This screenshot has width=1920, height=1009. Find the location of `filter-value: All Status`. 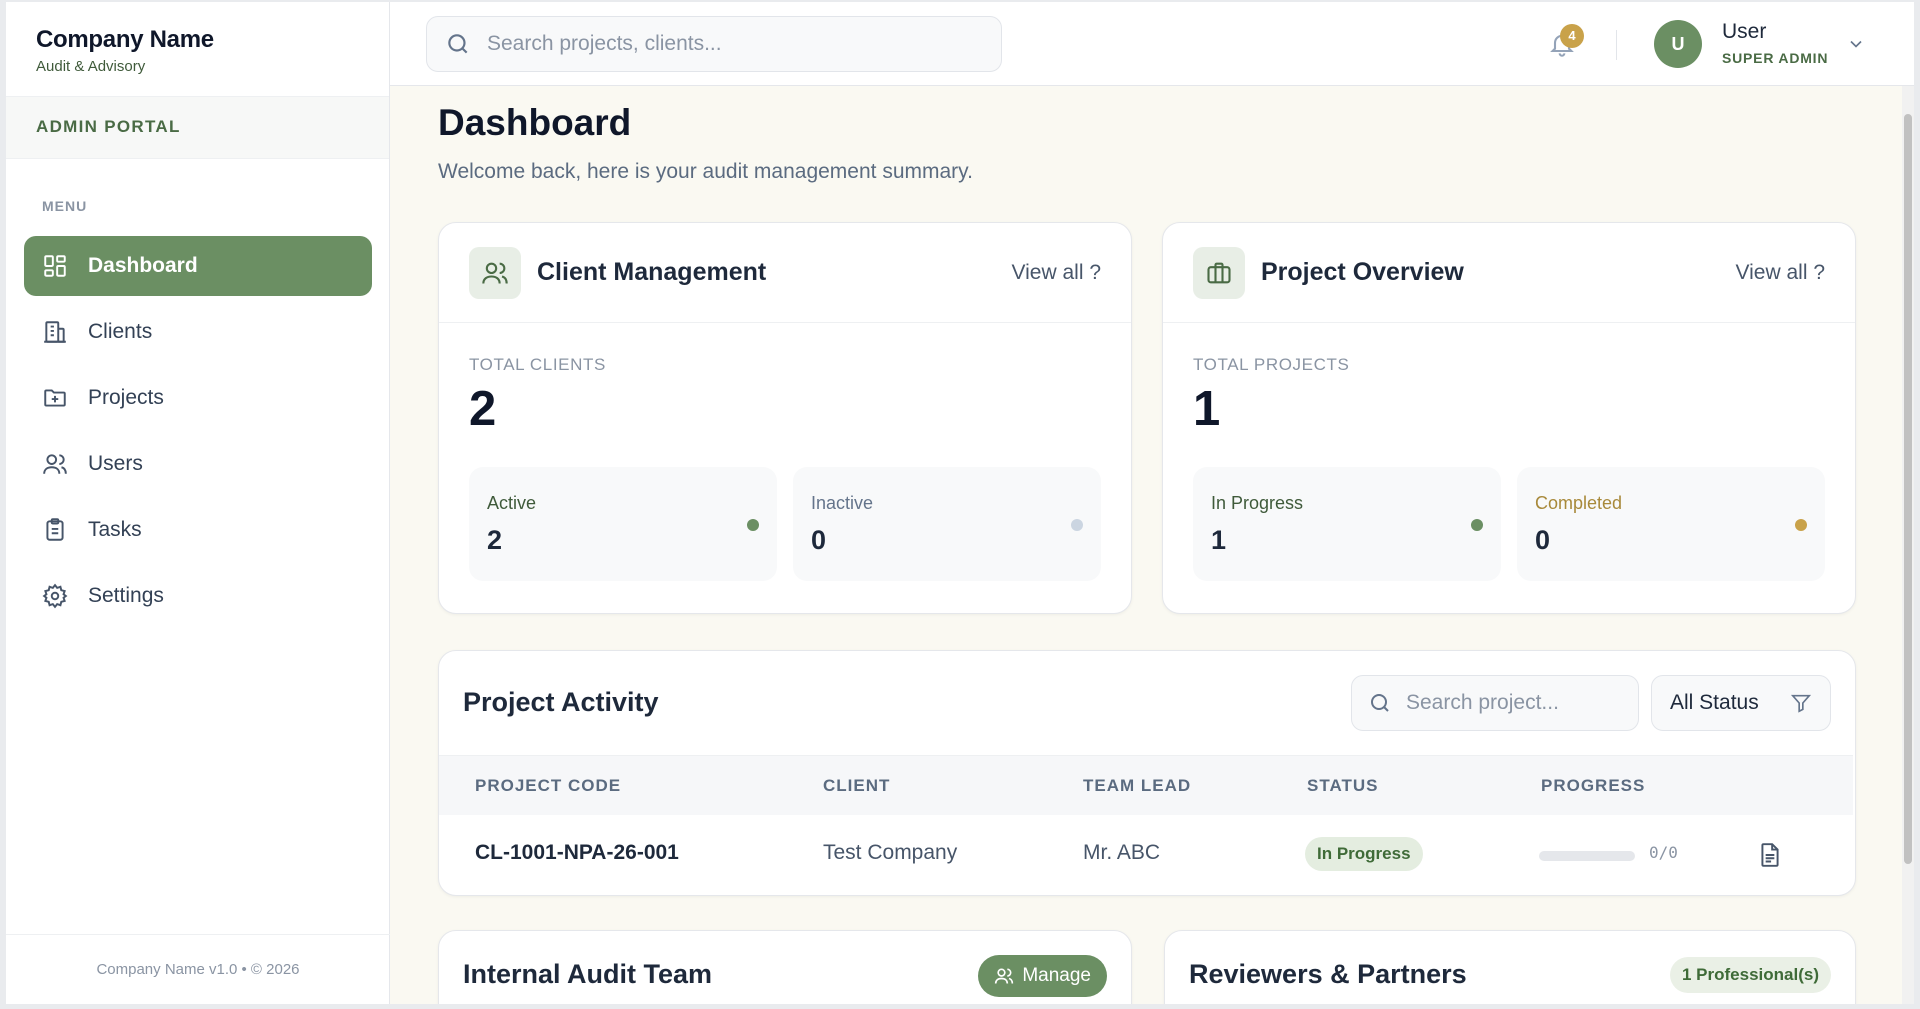

filter-value: All Status is located at coordinates (1714, 702).